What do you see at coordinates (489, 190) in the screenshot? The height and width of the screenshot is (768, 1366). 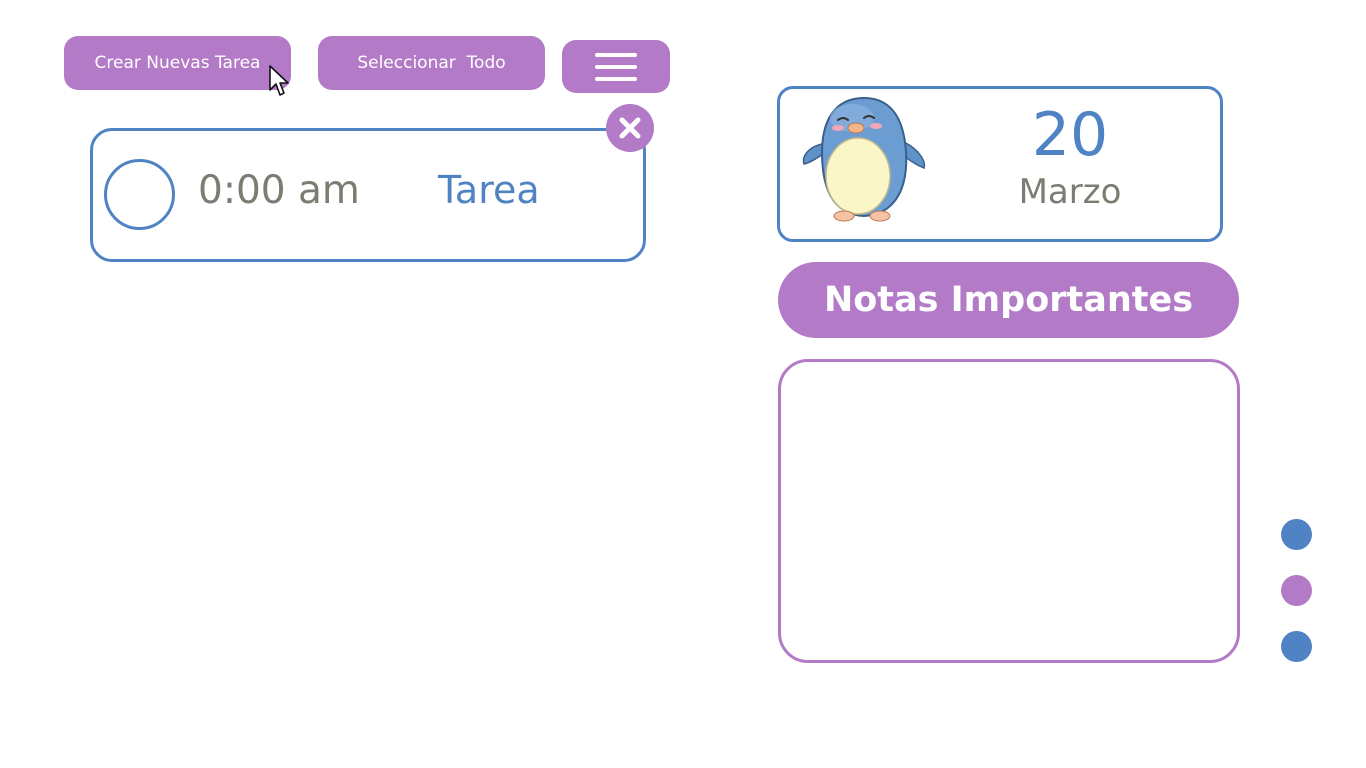 I see `task-name: Tarea` at bounding box center [489, 190].